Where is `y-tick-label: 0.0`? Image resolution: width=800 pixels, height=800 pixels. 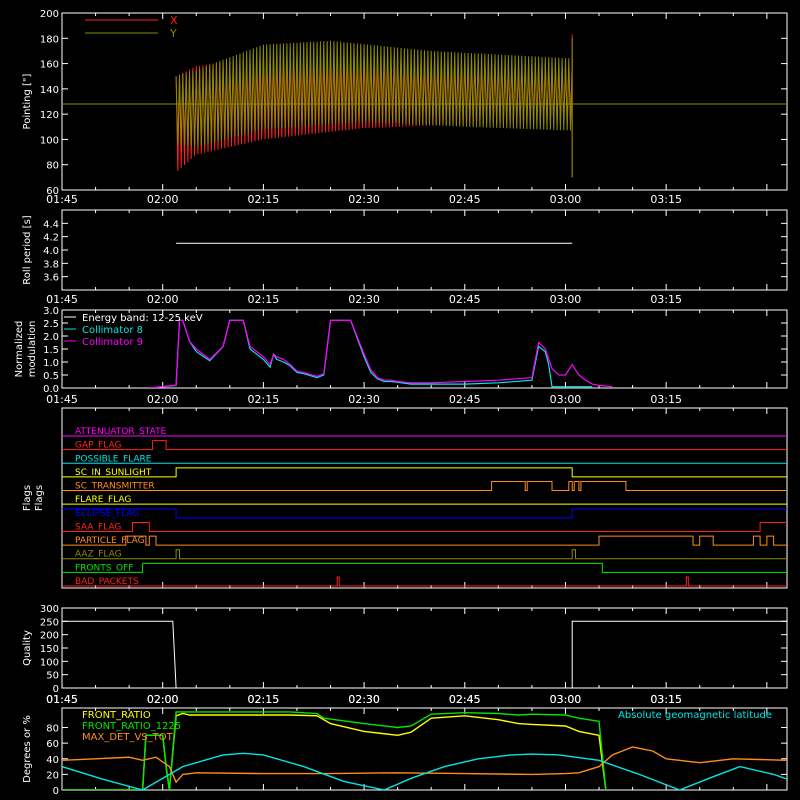 y-tick-label: 0.0 is located at coordinates (51, 389).